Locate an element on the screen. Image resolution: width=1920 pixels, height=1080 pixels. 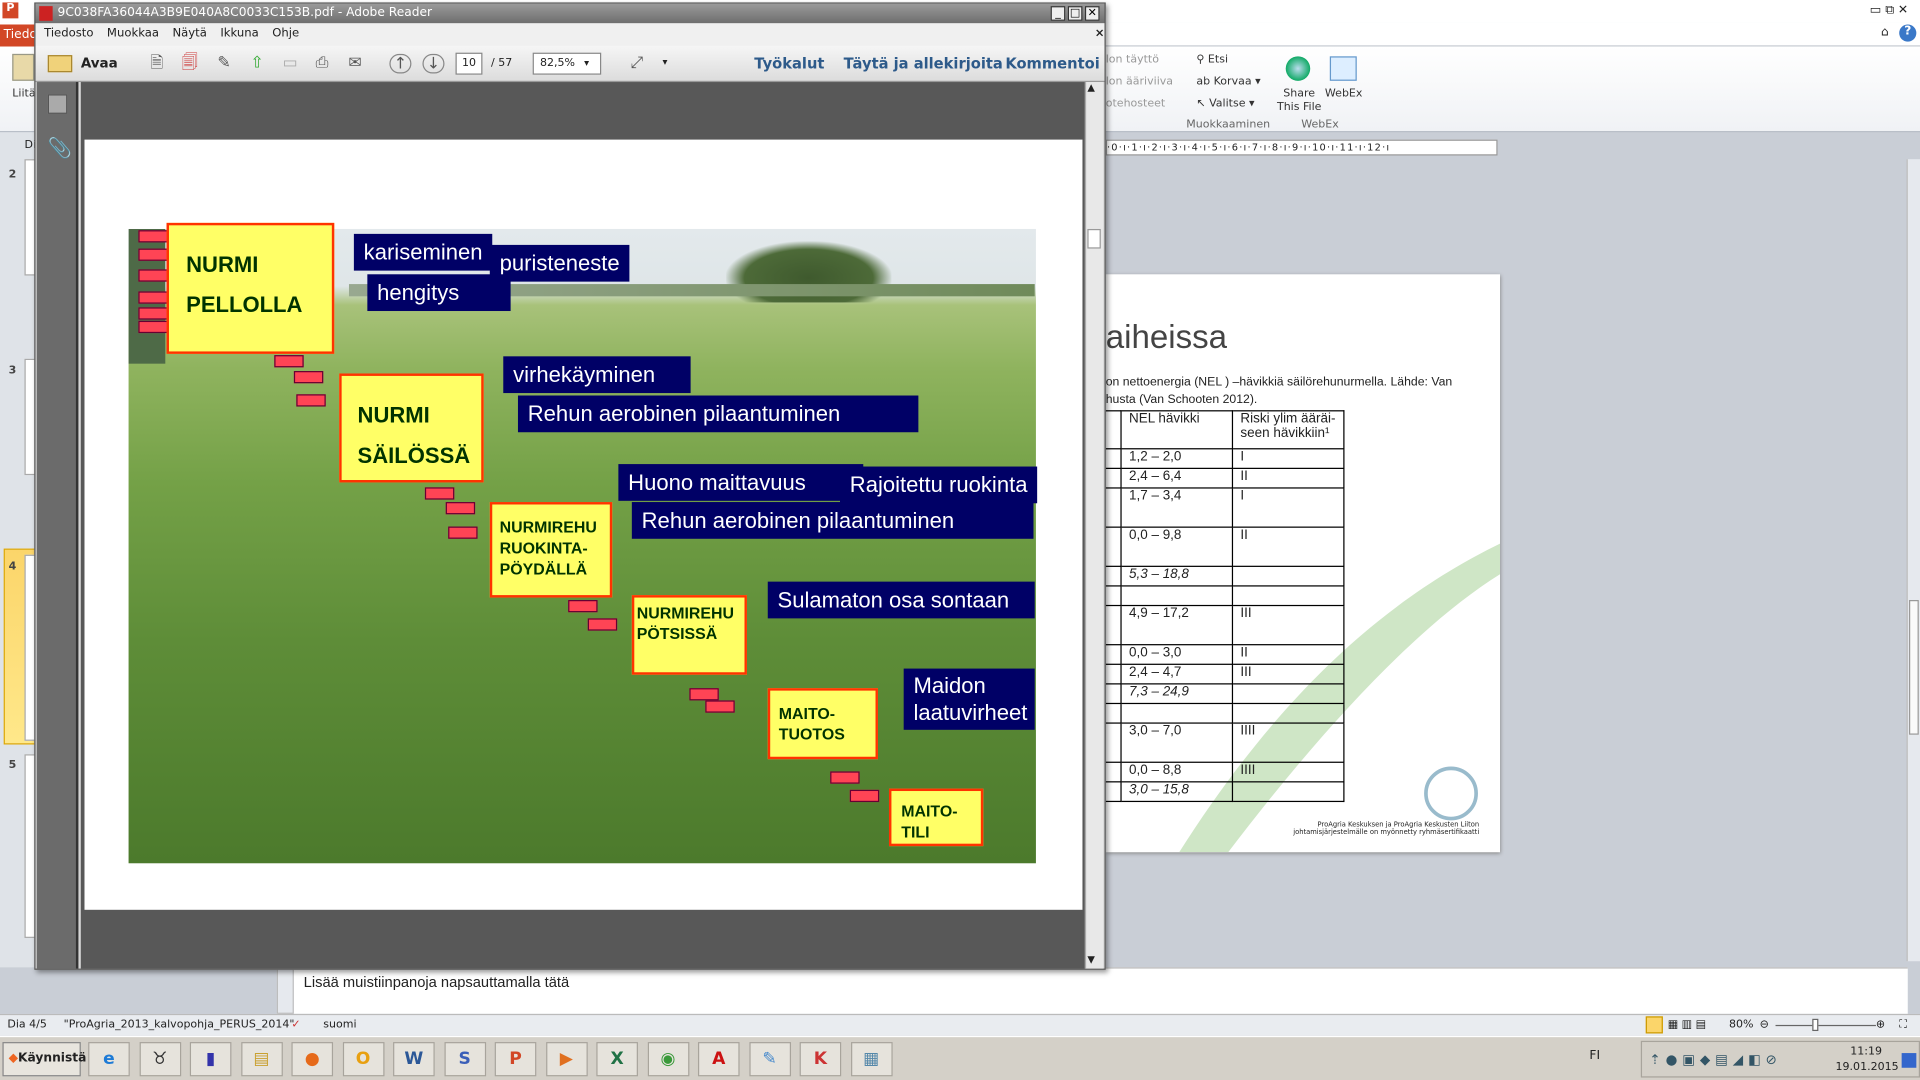
select-button: Valitse is located at coordinates (1227, 104).